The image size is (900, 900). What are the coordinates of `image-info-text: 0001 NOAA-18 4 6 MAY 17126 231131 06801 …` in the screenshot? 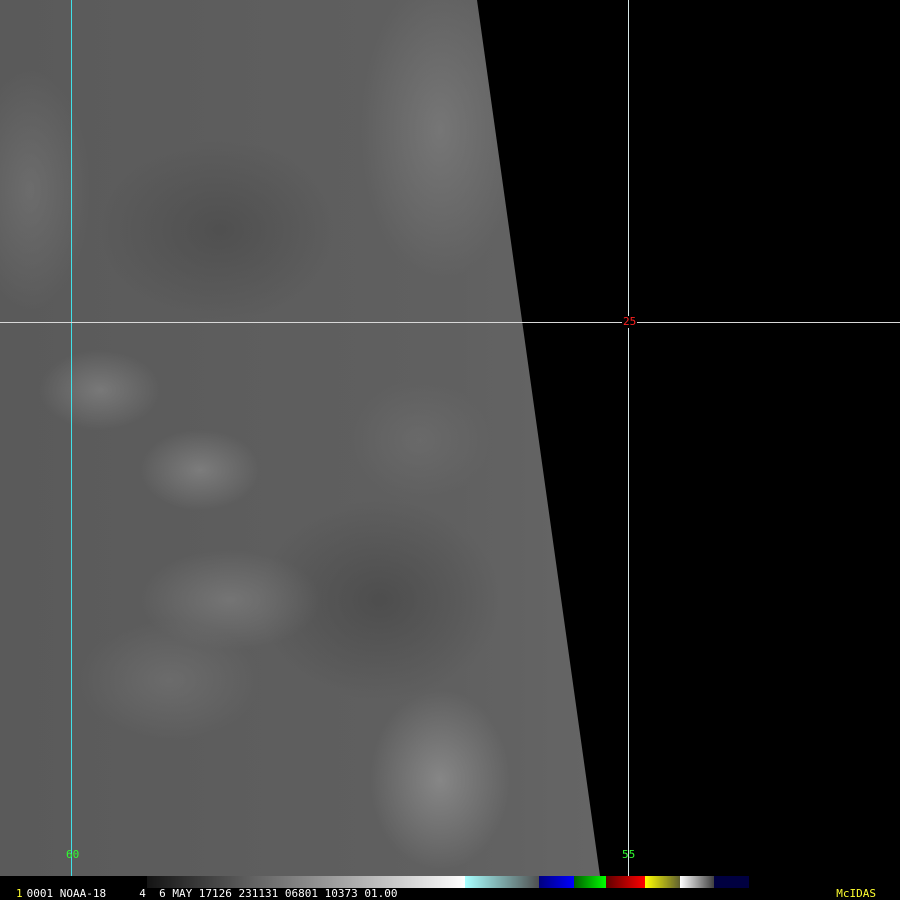 It's located at (212, 893).